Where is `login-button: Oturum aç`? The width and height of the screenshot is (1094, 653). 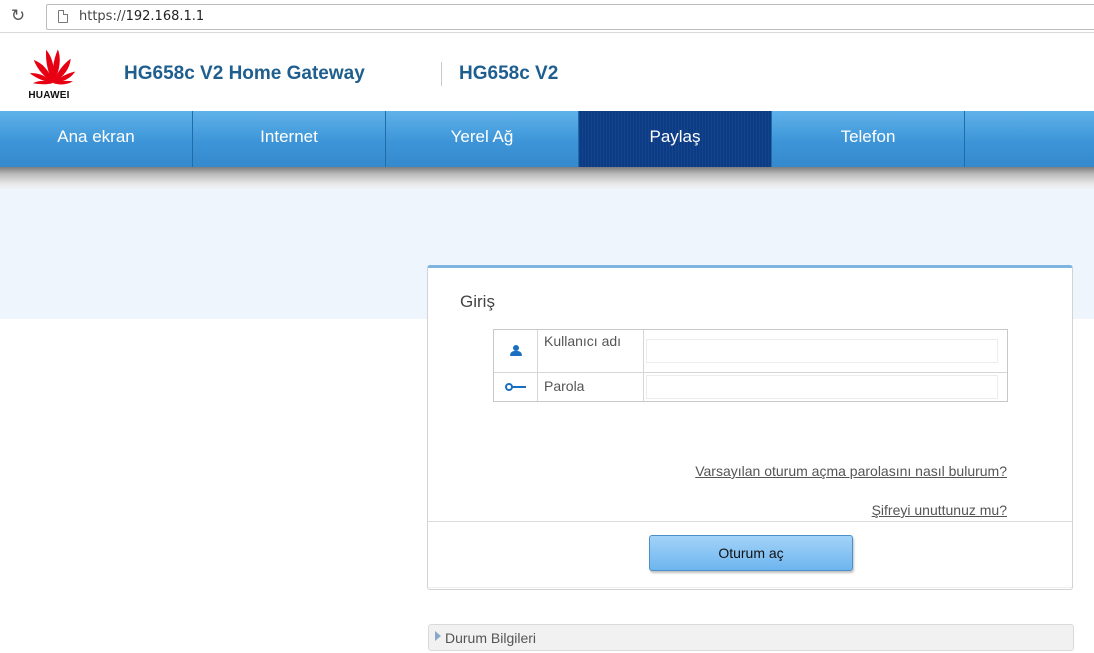 login-button: Oturum aç is located at coordinates (751, 553).